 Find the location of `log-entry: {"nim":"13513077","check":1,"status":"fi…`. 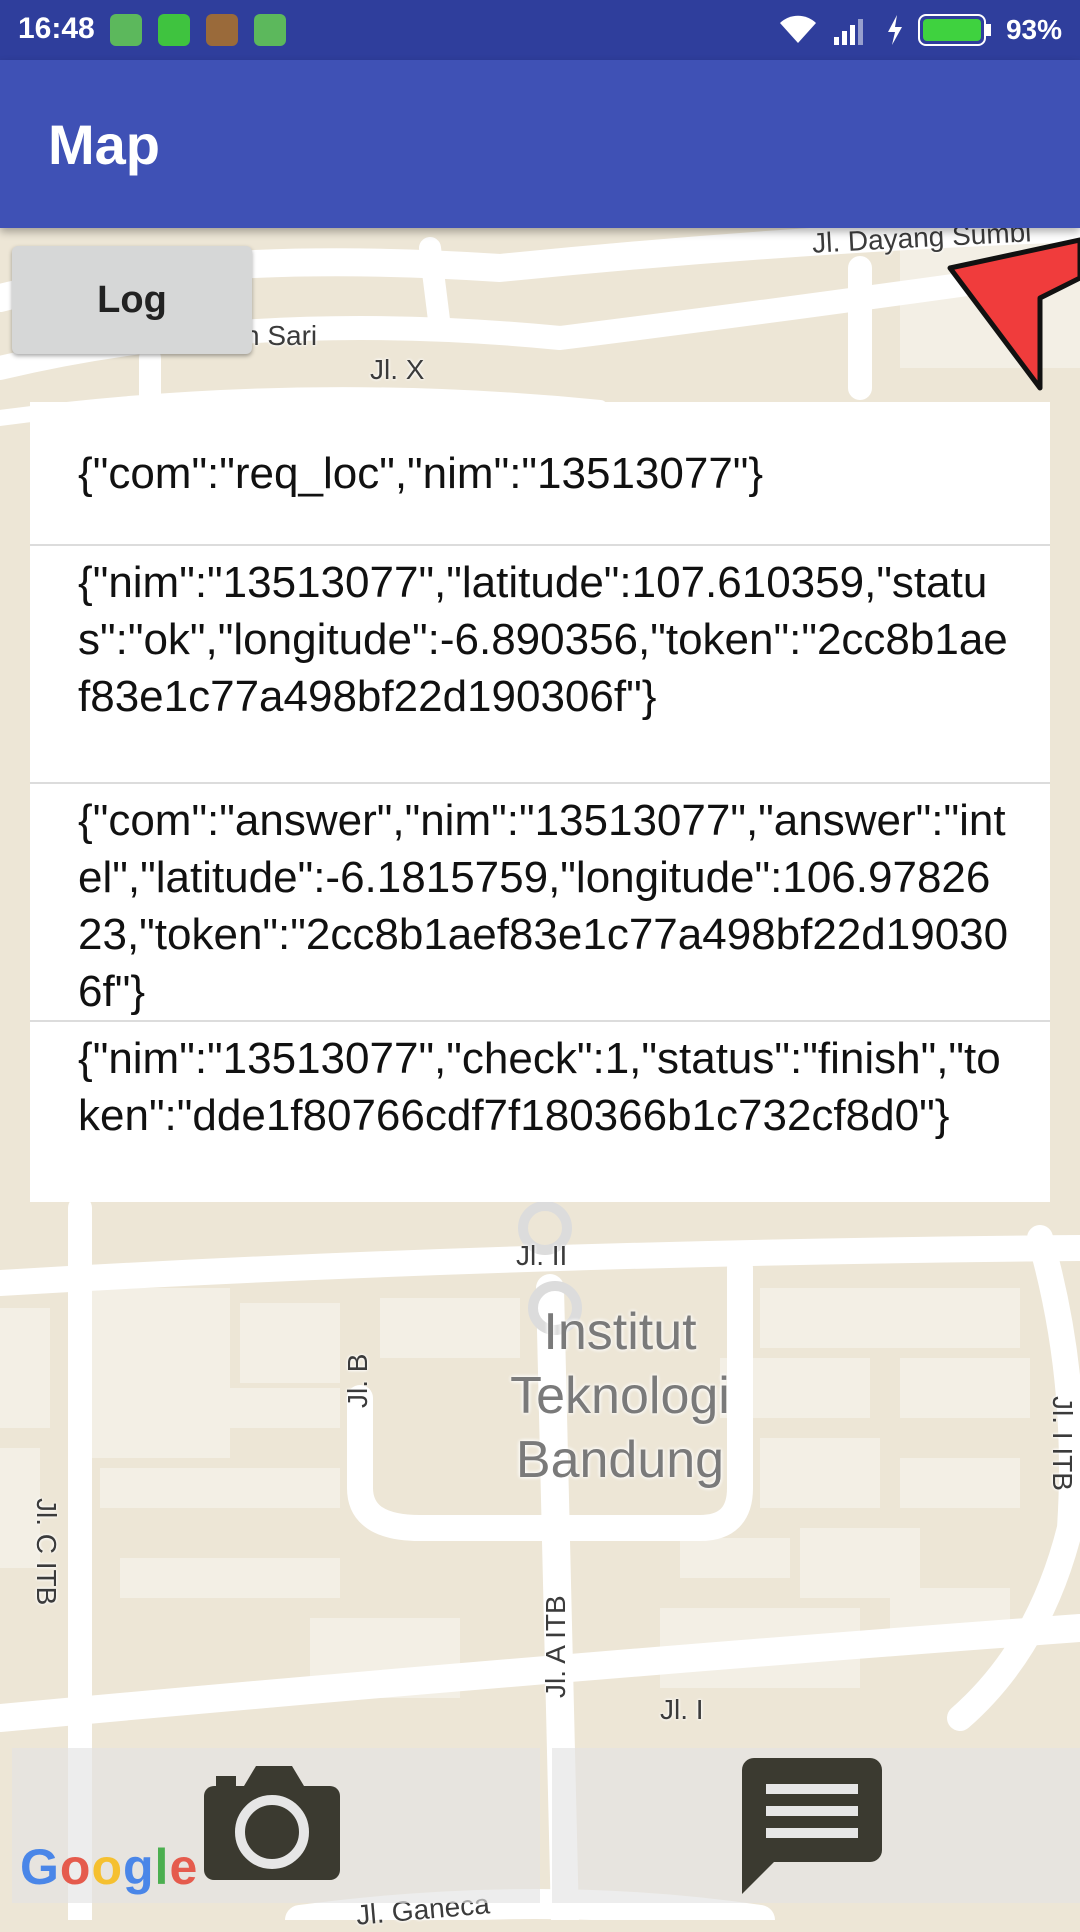

log-entry: {"nim":"13513077","check":1,"status":"fi… is located at coordinates (540, 1112).